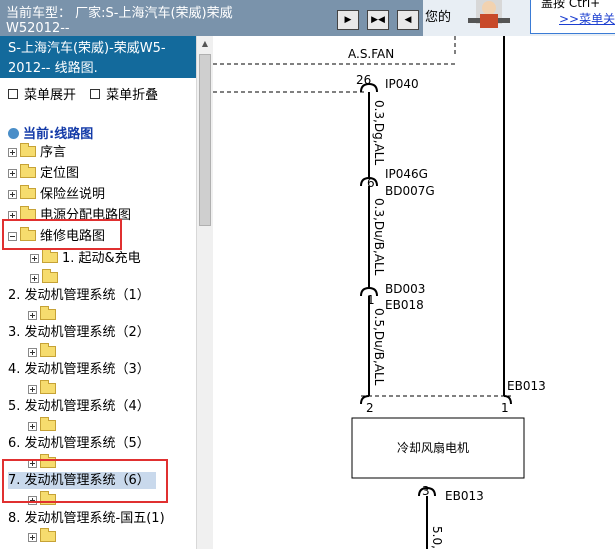 Image resolution: width=615 pixels, height=549 pixels. What do you see at coordinates (88, 93) in the screenshot?
I see `tree-toolbar: 菜单展开 菜单折叠` at bounding box center [88, 93].